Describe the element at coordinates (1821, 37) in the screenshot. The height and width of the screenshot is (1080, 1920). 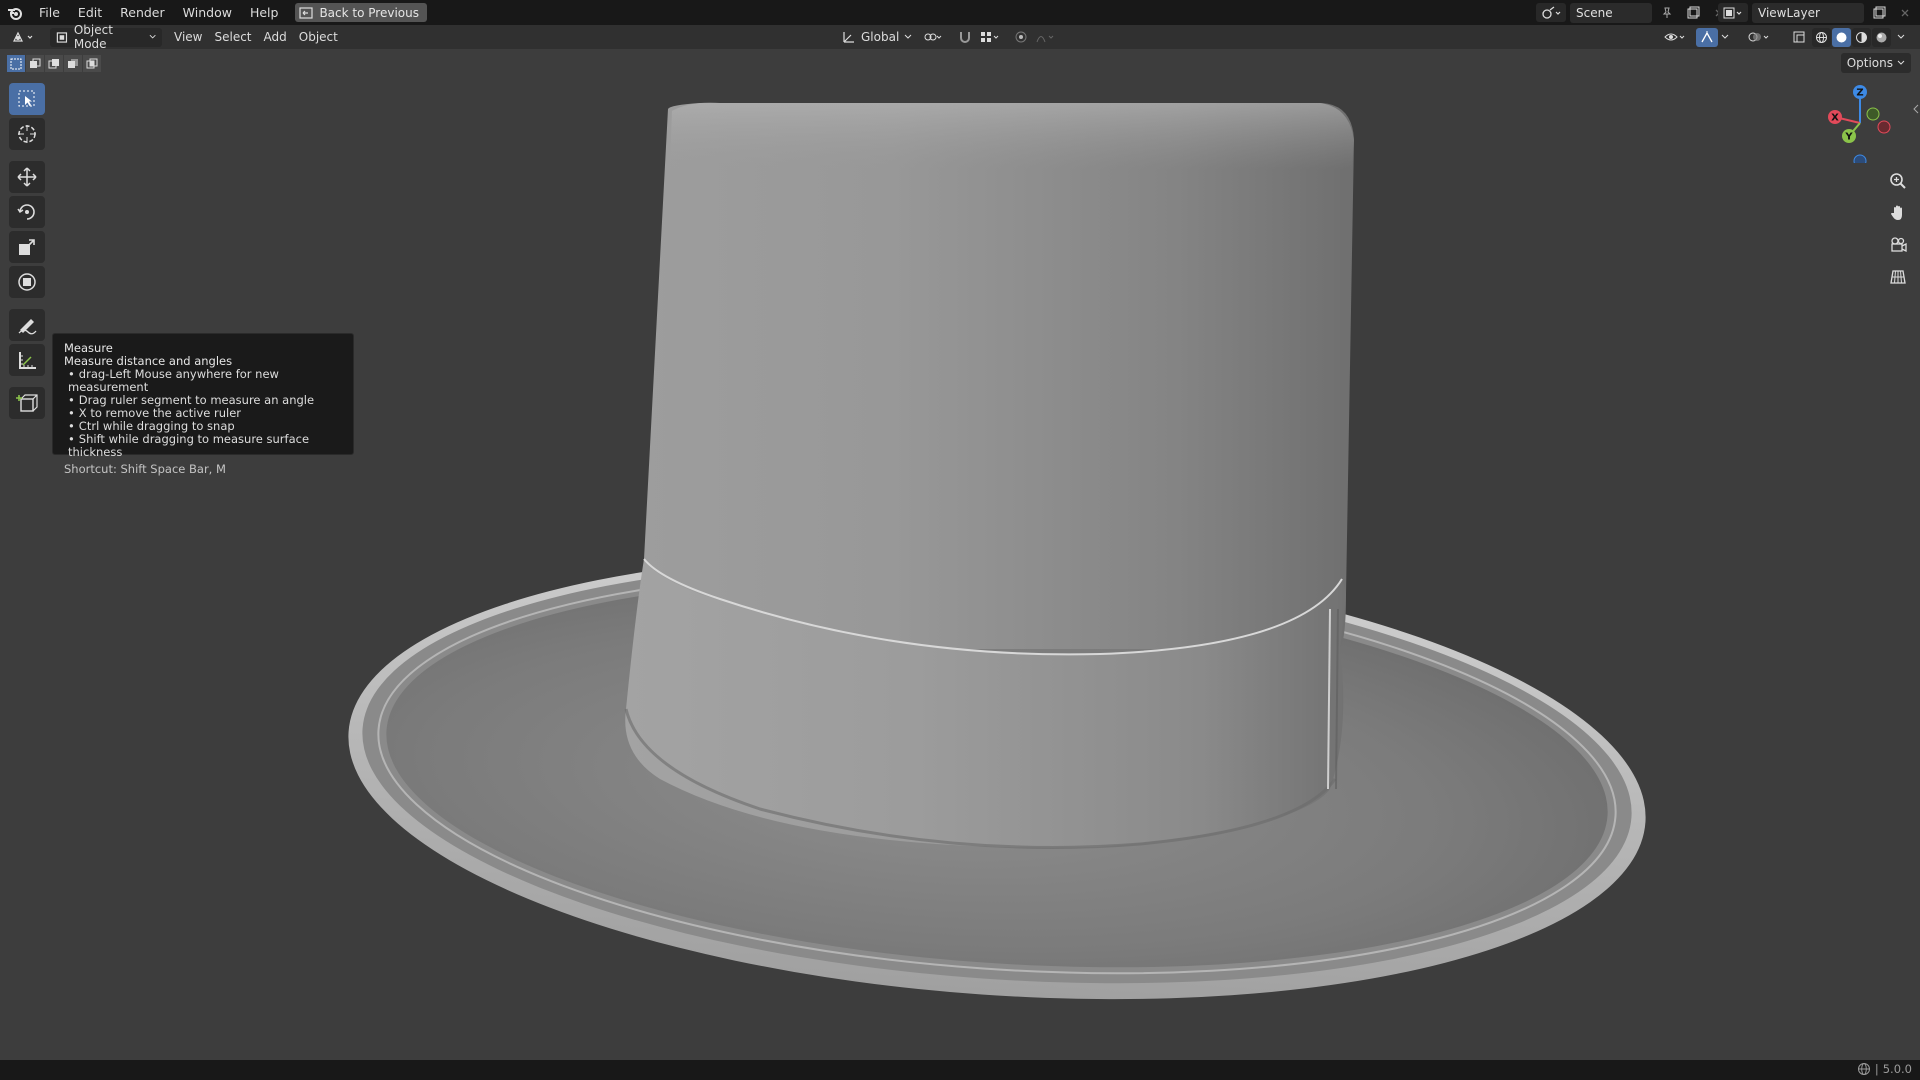
I see `wireframe-shading-icon` at that location.